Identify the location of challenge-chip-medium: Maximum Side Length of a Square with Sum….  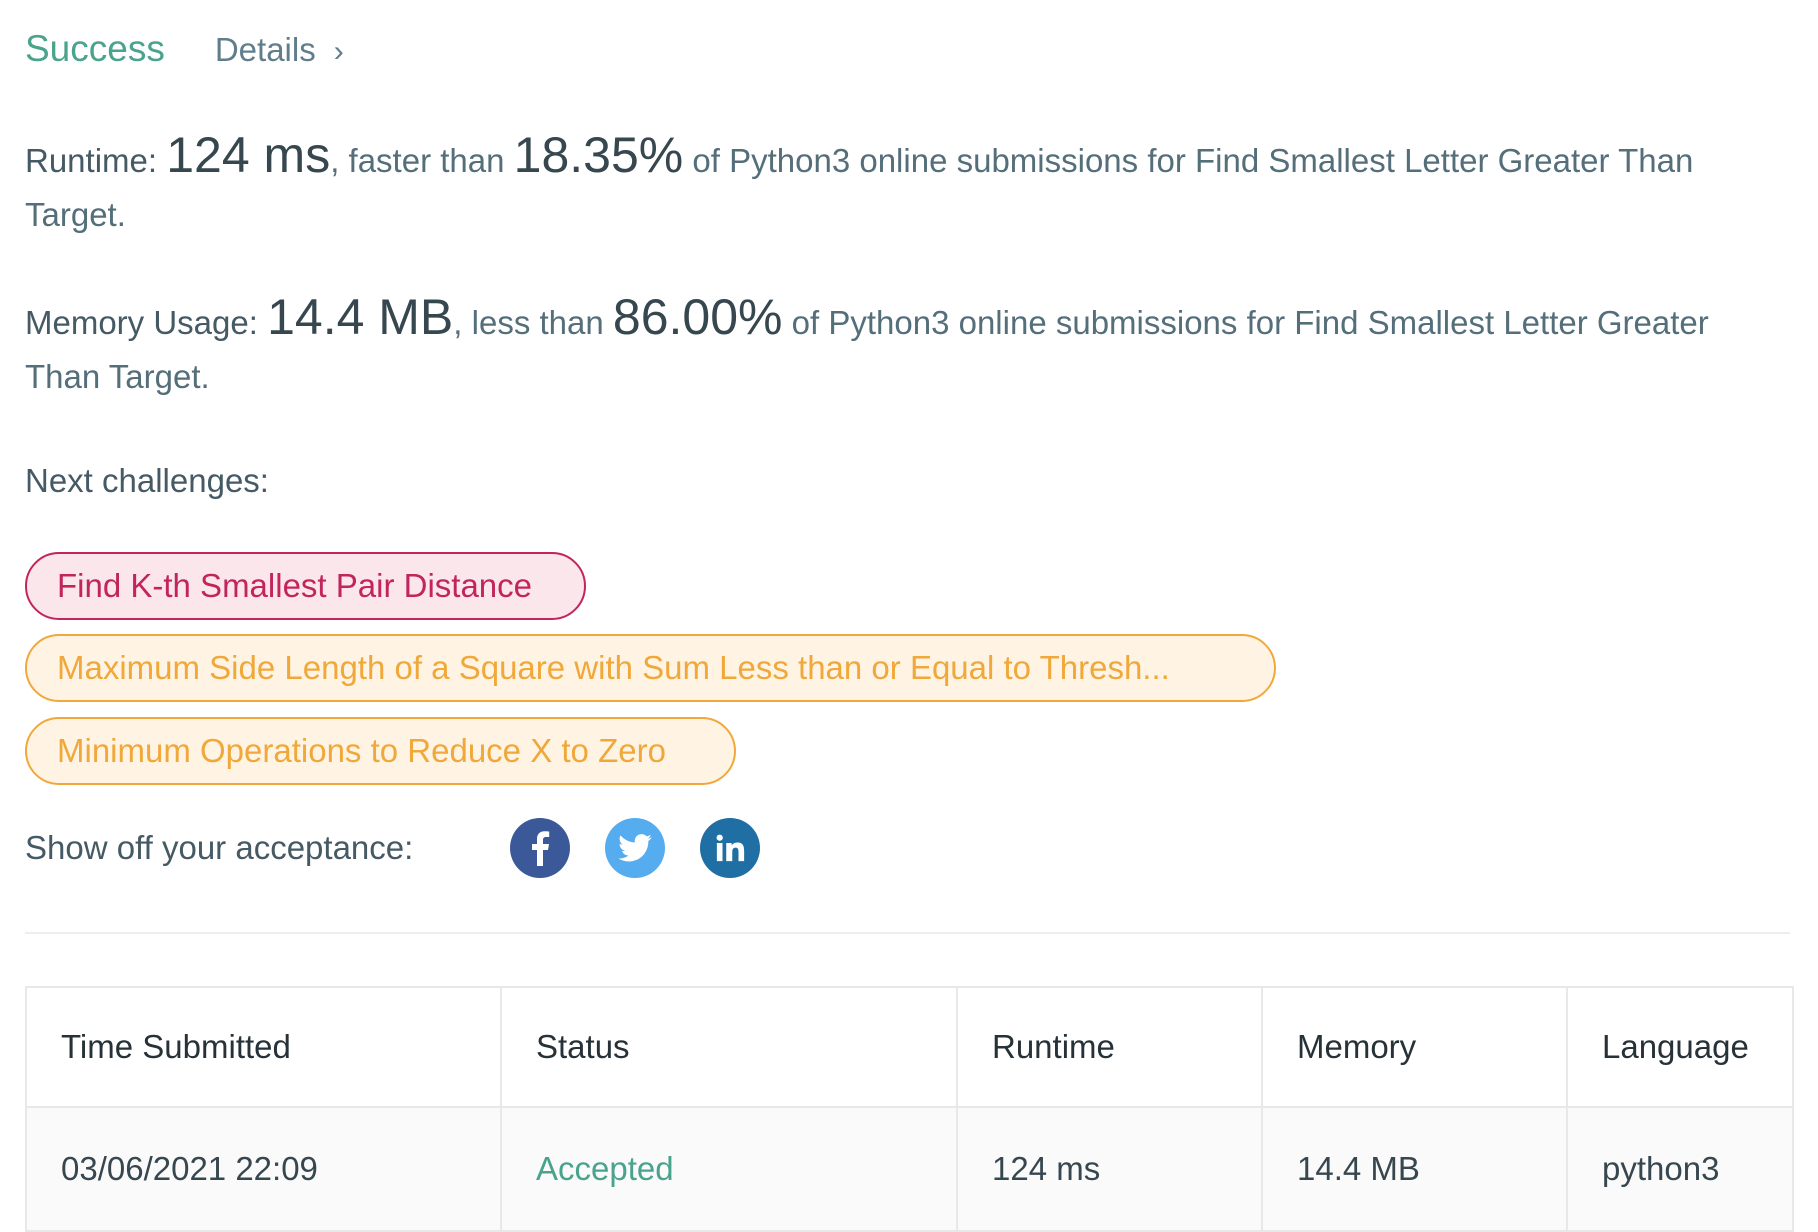
(650, 668).